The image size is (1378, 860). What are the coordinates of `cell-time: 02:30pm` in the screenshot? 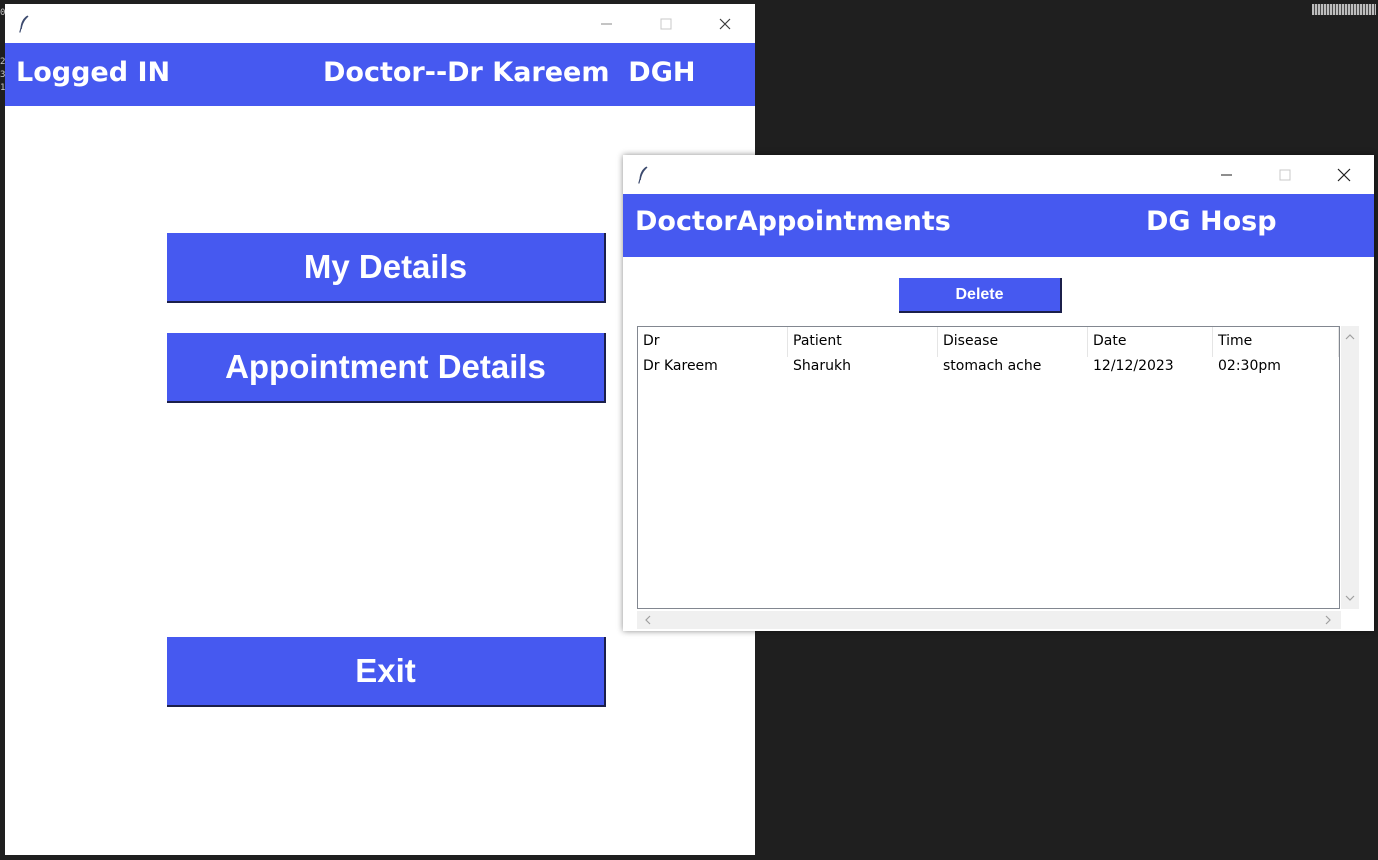 It's located at (1249, 366).